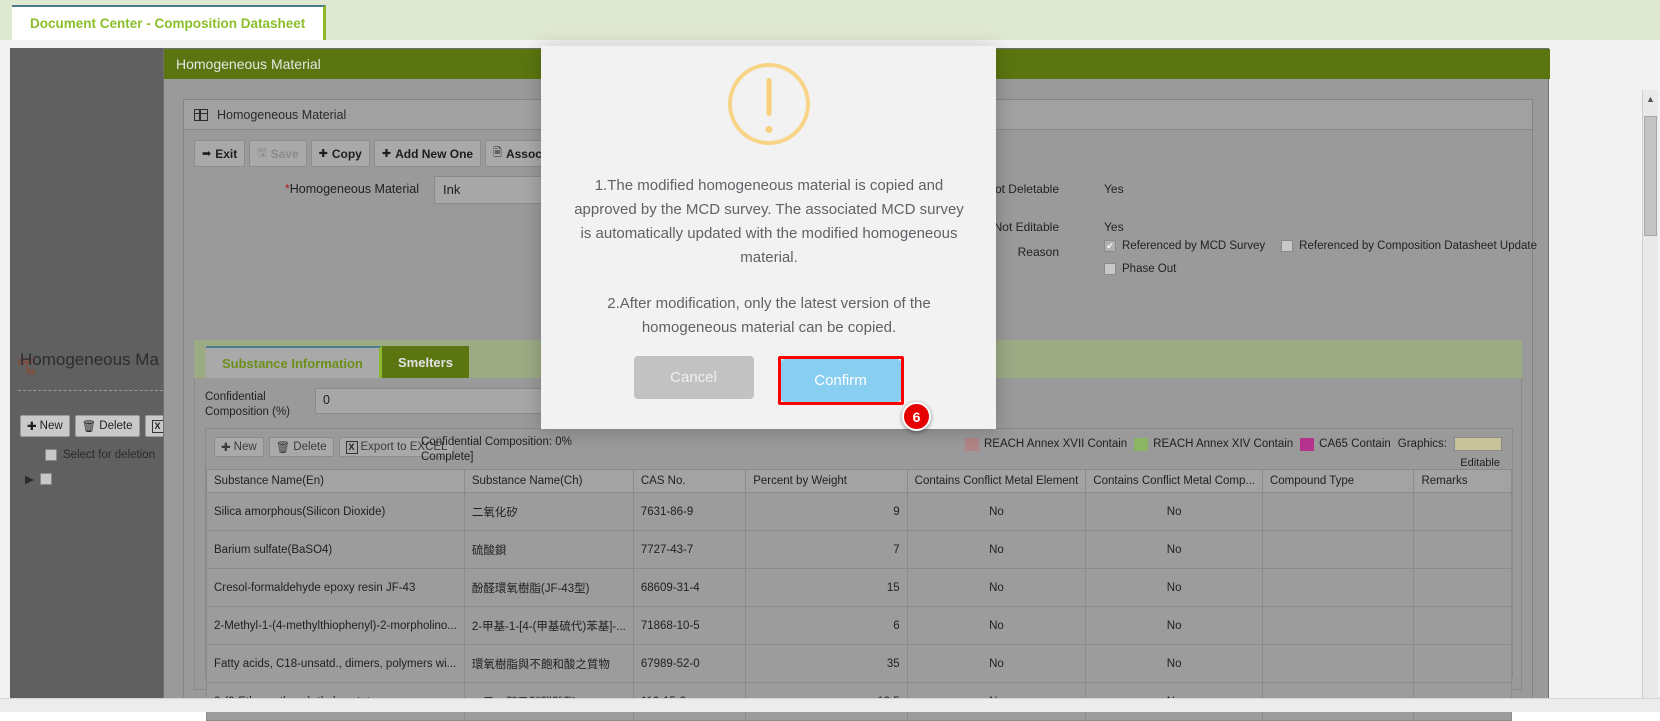  Describe the element at coordinates (768, 380) in the screenshot. I see `modal-button-row: Cancel Confirm` at that location.